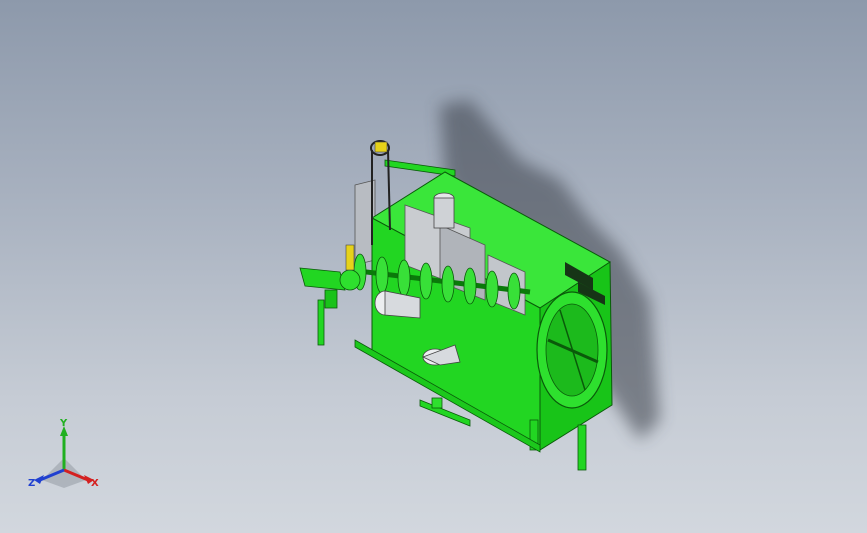  What do you see at coordinates (95, 483) in the screenshot?
I see `x-axis-label: X` at bounding box center [95, 483].